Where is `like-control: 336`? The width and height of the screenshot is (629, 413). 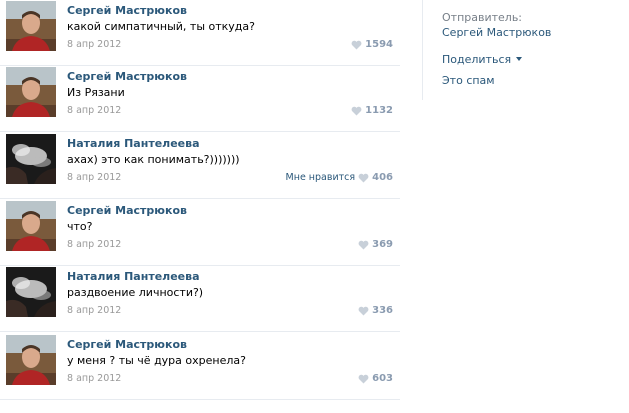 like-control: 336 is located at coordinates (375, 310).